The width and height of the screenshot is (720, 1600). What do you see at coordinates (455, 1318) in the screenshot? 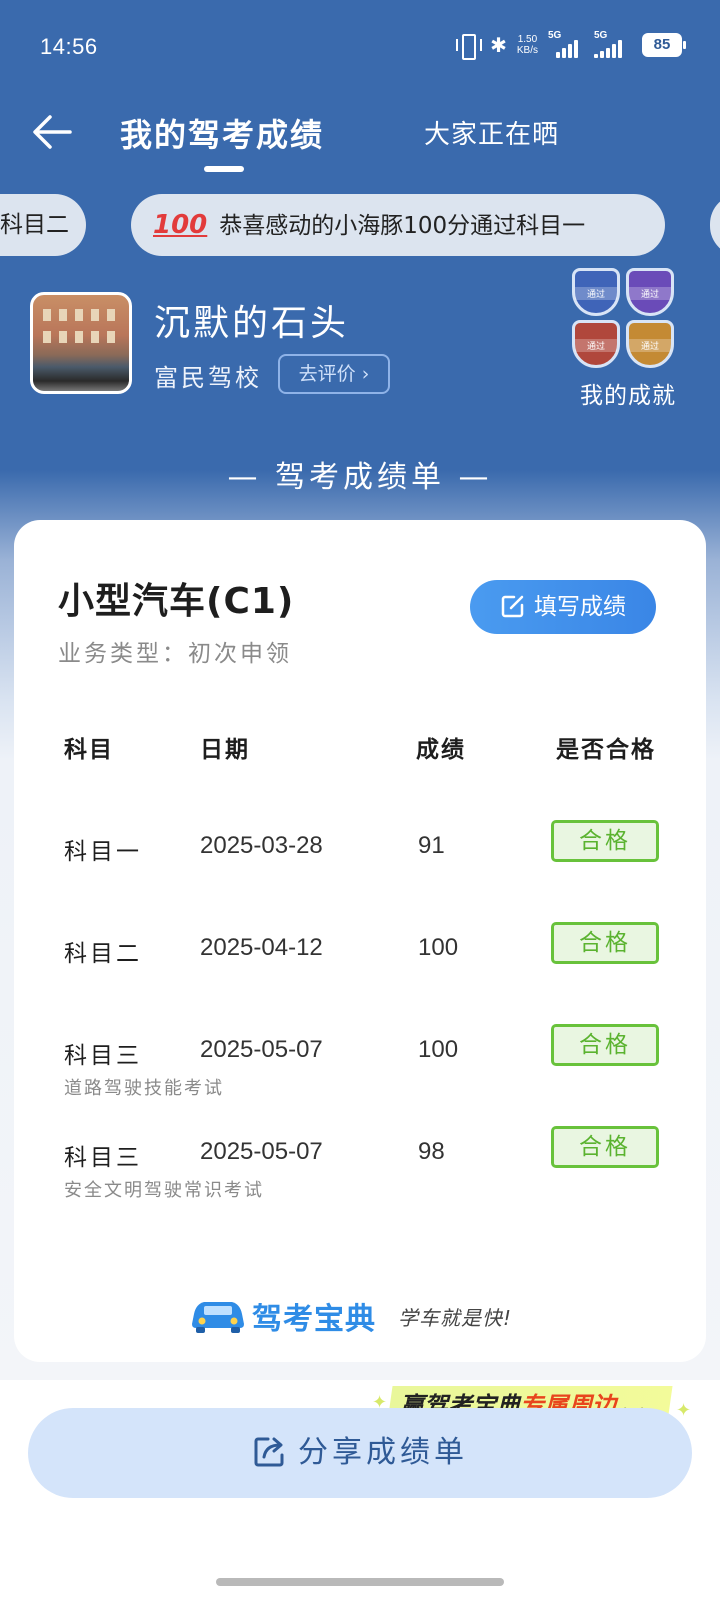
I see `brand-slogan: 学车就是快!` at bounding box center [455, 1318].